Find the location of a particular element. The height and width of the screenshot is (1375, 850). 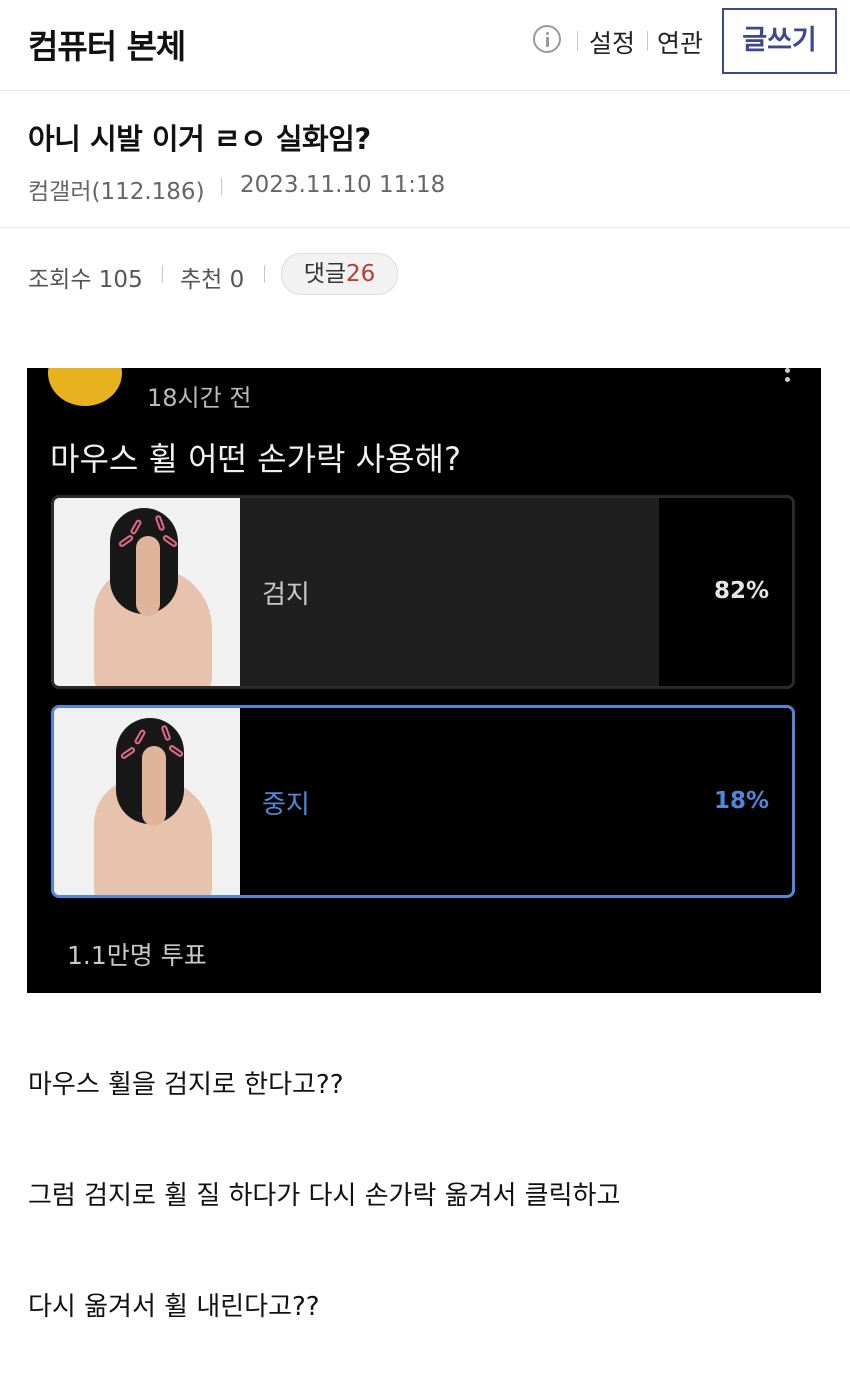

post-datetime: 2023.11.10 11:18 is located at coordinates (343, 185).